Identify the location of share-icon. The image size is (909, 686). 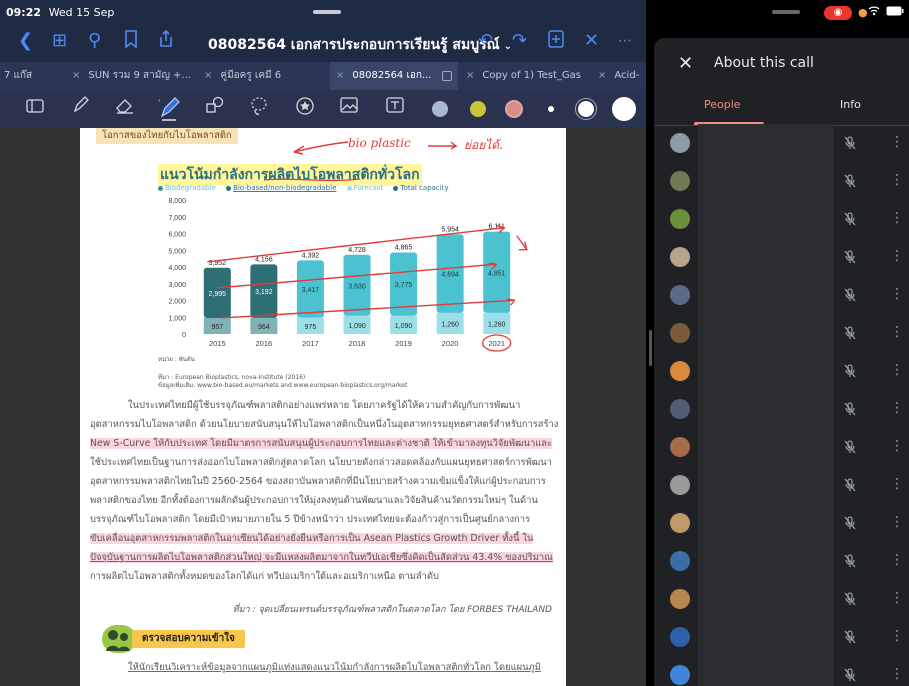
(166, 41).